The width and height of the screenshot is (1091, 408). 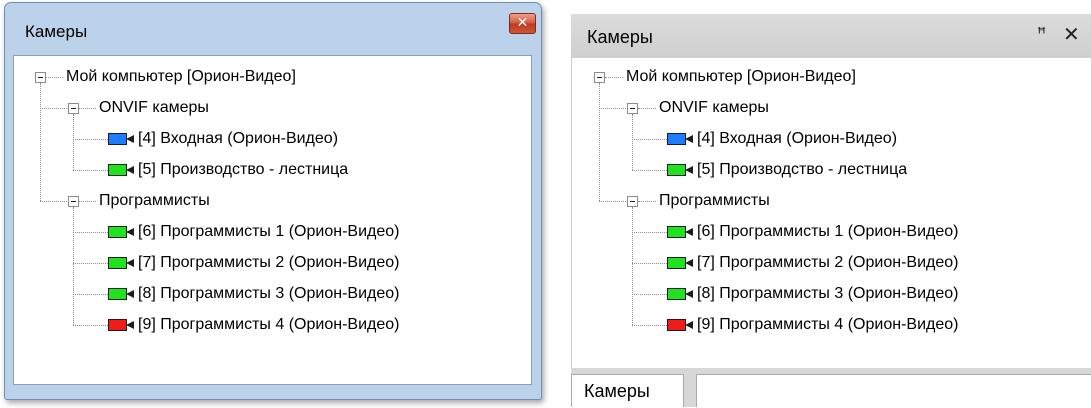 I want to click on pin-icon: ꟸ, so click(x=1041, y=33).